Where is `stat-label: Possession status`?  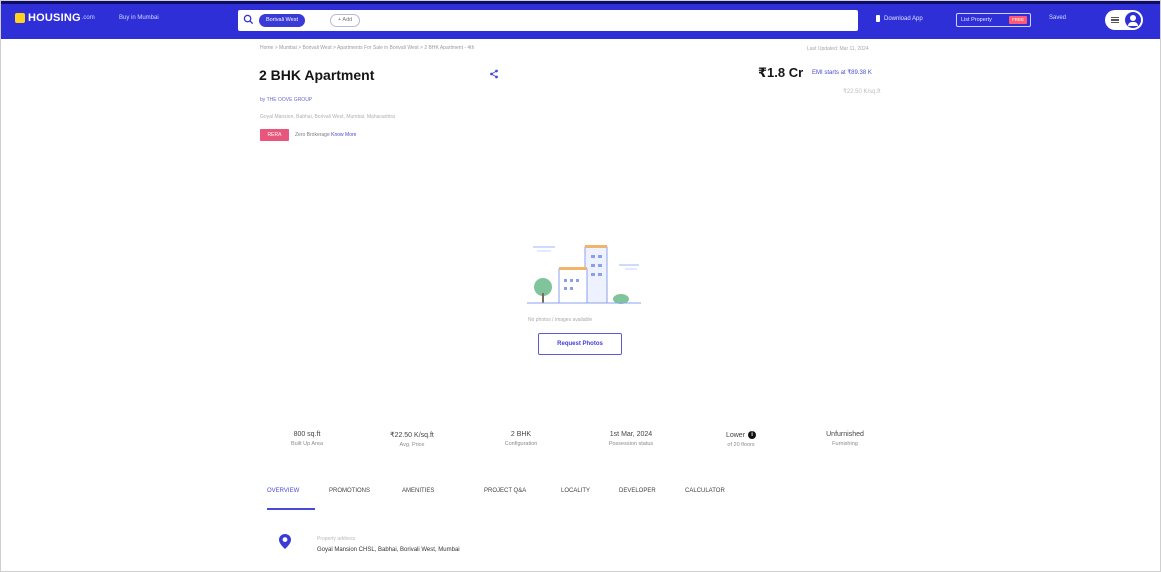
stat-label: Possession status is located at coordinates (631, 444).